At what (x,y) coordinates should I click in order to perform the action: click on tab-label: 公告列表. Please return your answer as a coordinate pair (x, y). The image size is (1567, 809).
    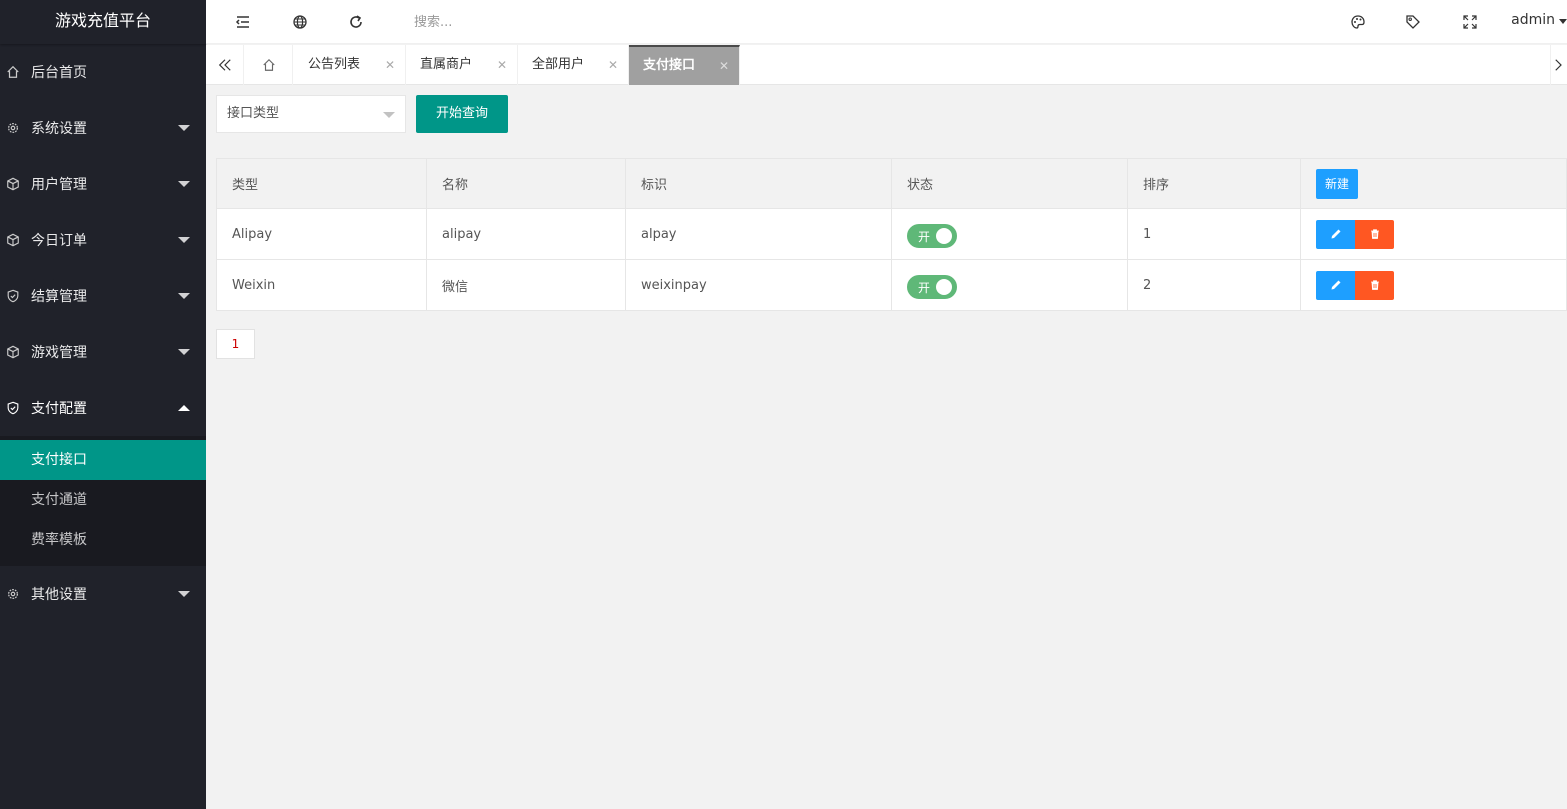
    Looking at the image, I should click on (334, 64).